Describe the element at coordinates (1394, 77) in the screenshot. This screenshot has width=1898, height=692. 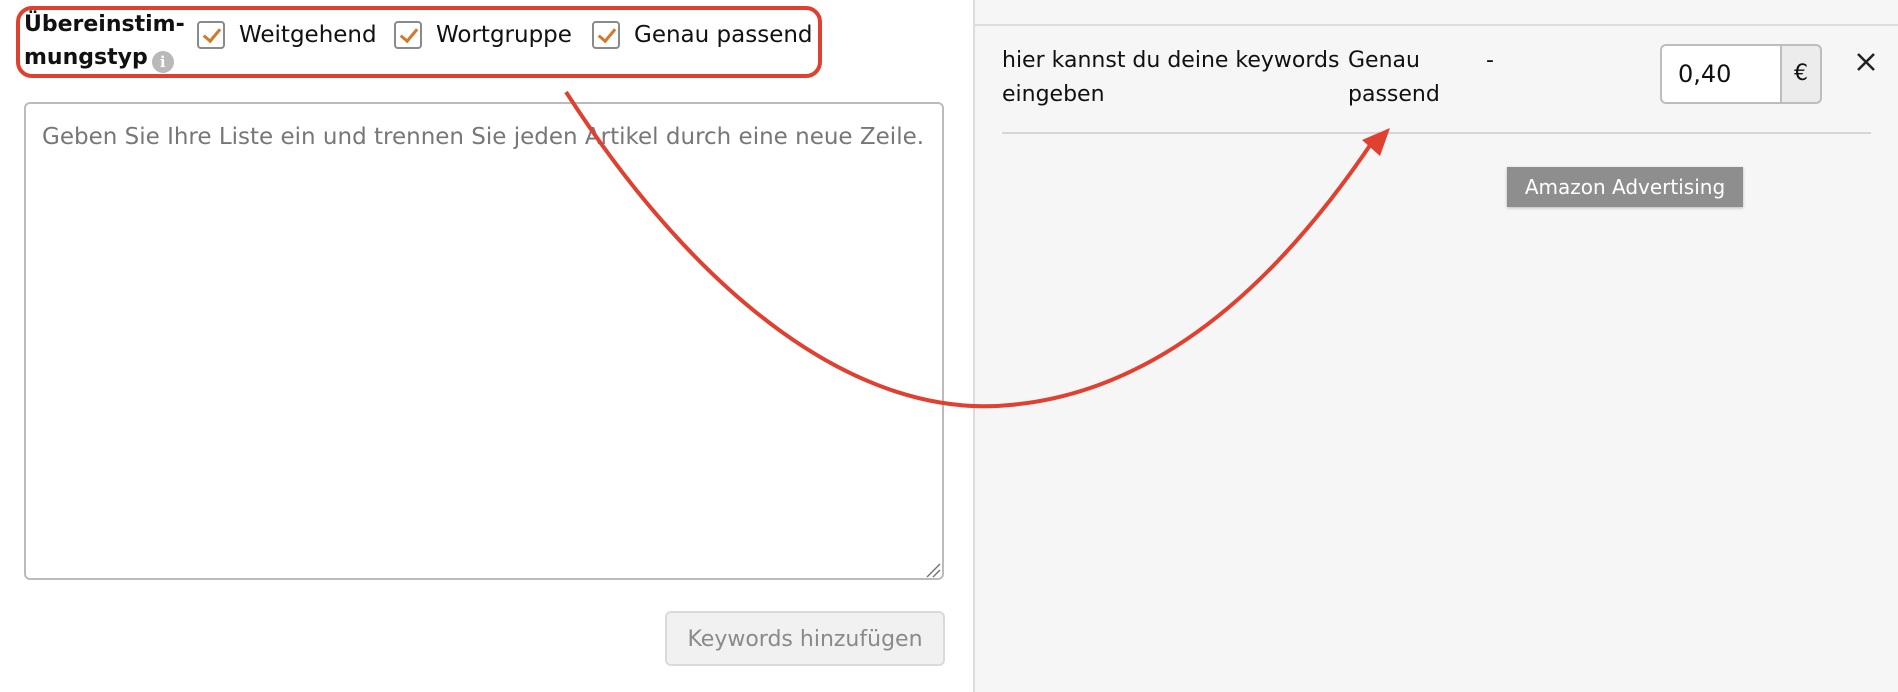
I see `keyword-match-type: Genau passend` at that location.